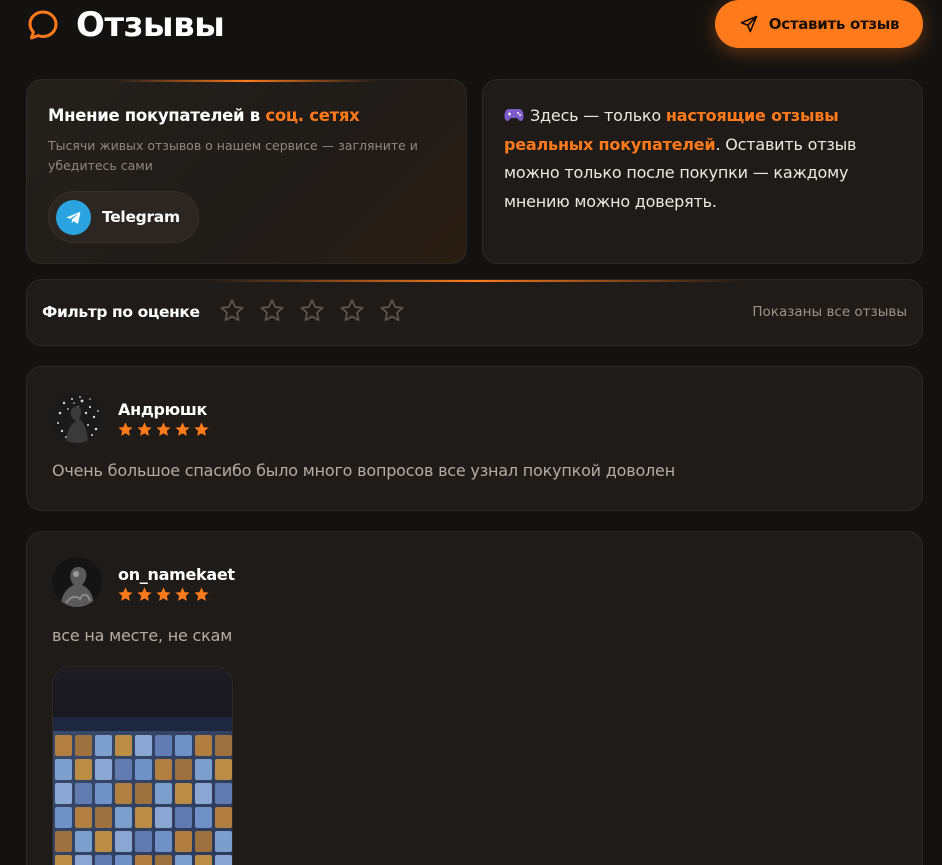 The width and height of the screenshot is (942, 865). What do you see at coordinates (471, 25) in the screenshot?
I see `page-header: Отзывы Оставить отзыв` at bounding box center [471, 25].